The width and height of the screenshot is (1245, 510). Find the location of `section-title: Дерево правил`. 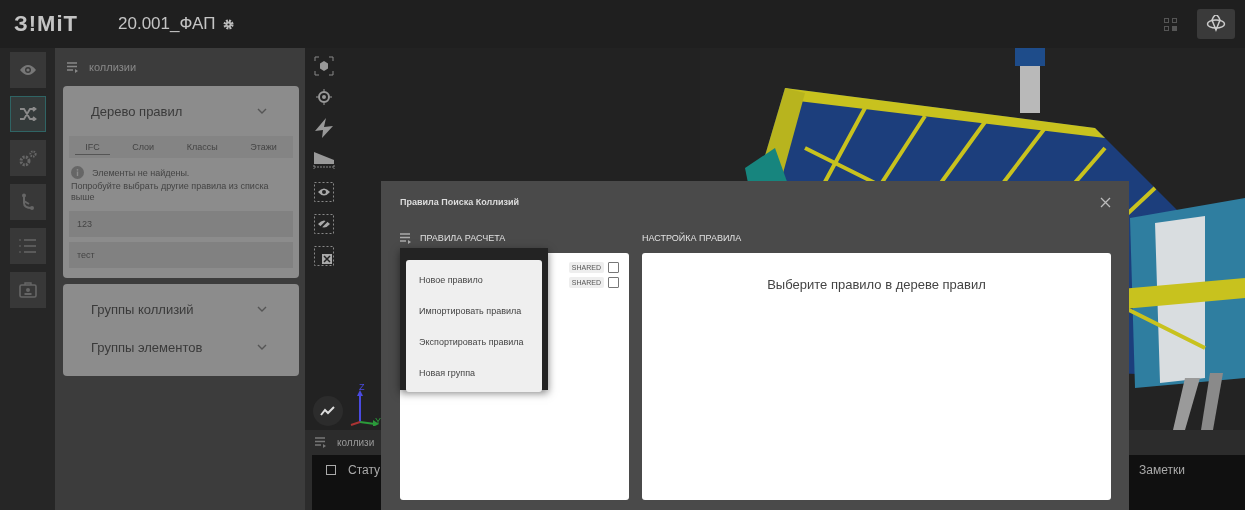

section-title: Дерево правил is located at coordinates (137, 111).